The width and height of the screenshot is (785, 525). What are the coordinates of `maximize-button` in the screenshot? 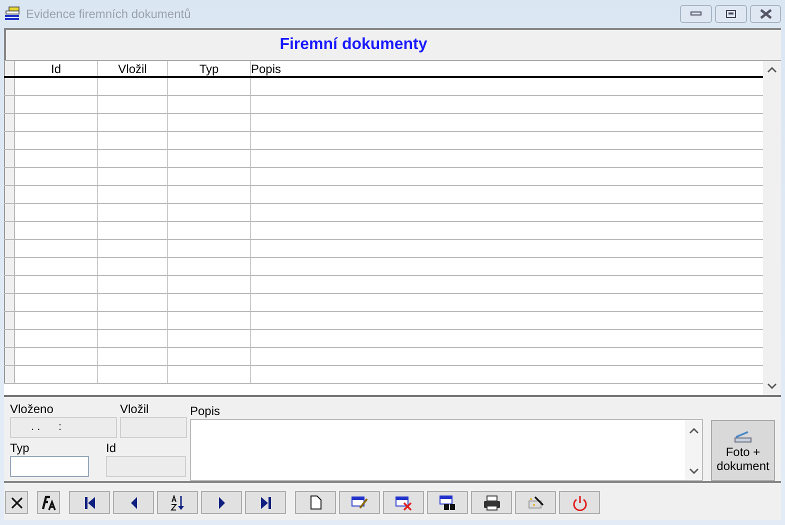 It's located at (731, 14).